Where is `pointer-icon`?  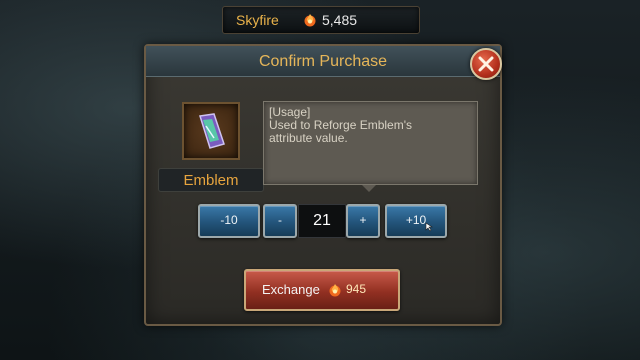 pointer-icon is located at coordinates (429, 227).